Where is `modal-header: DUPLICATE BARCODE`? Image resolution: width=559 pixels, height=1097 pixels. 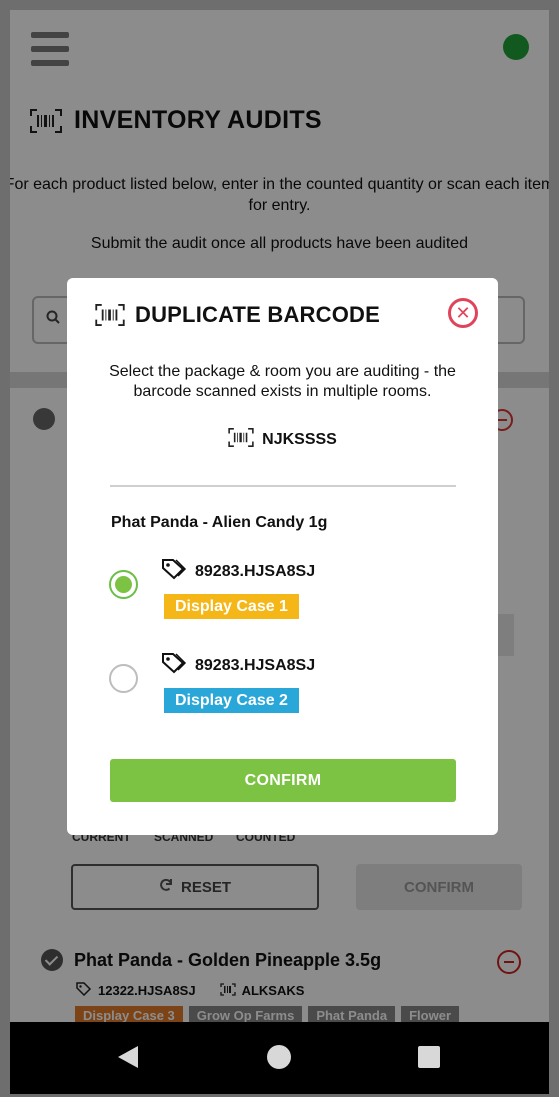 modal-header: DUPLICATE BARCODE is located at coordinates (237, 315).